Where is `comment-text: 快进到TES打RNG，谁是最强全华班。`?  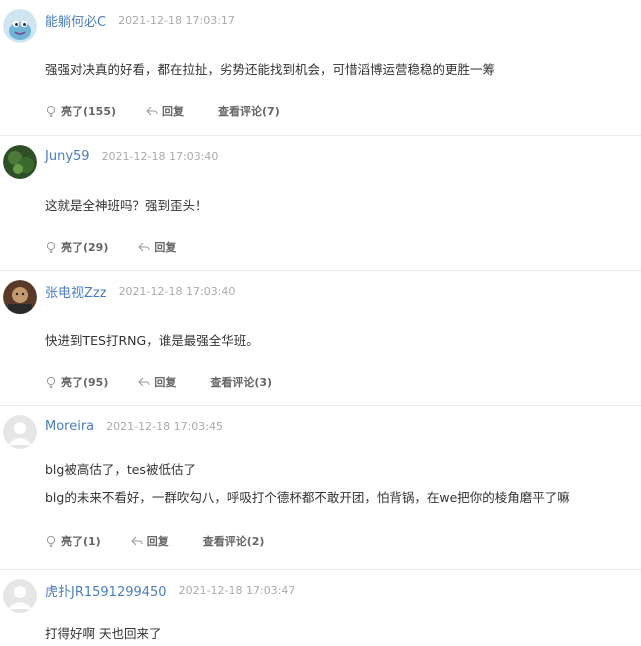 comment-text: 快进到TES打RNG，谁是最强全华班。 is located at coordinates (152, 340).